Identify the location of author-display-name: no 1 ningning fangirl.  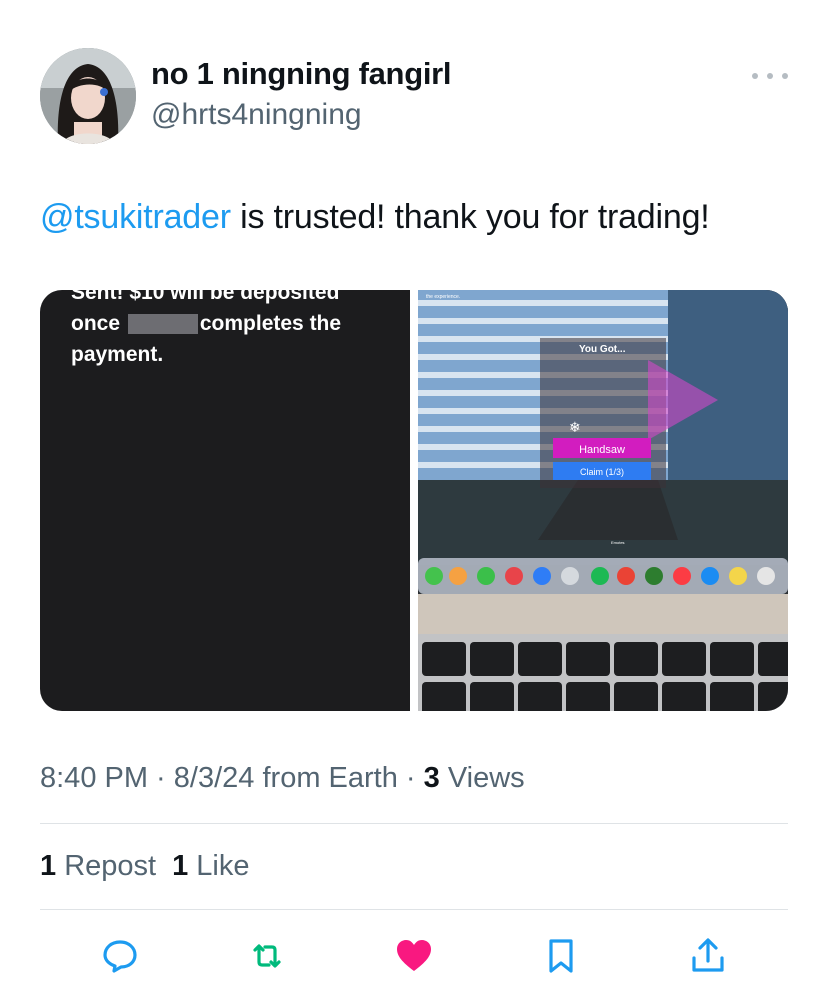
(301, 74).